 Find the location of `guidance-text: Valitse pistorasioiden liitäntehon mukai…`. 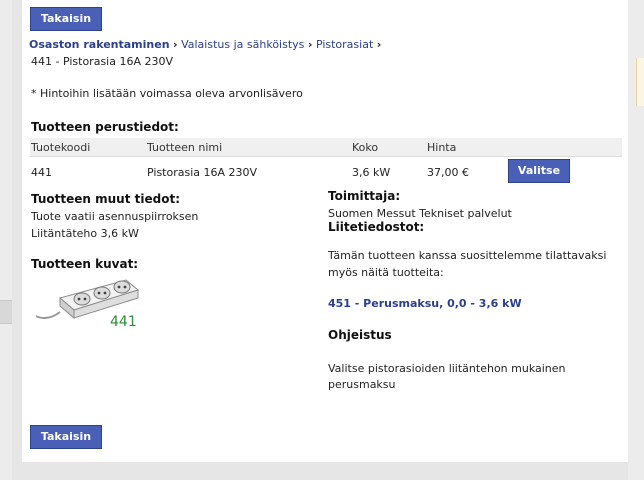

guidance-text: Valitse pistorasioiden liitäntehon mukai… is located at coordinates (447, 368).